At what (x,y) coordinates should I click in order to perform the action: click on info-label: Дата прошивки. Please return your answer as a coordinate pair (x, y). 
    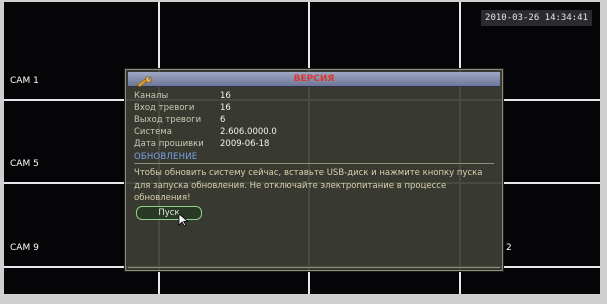
    Looking at the image, I should click on (169, 144).